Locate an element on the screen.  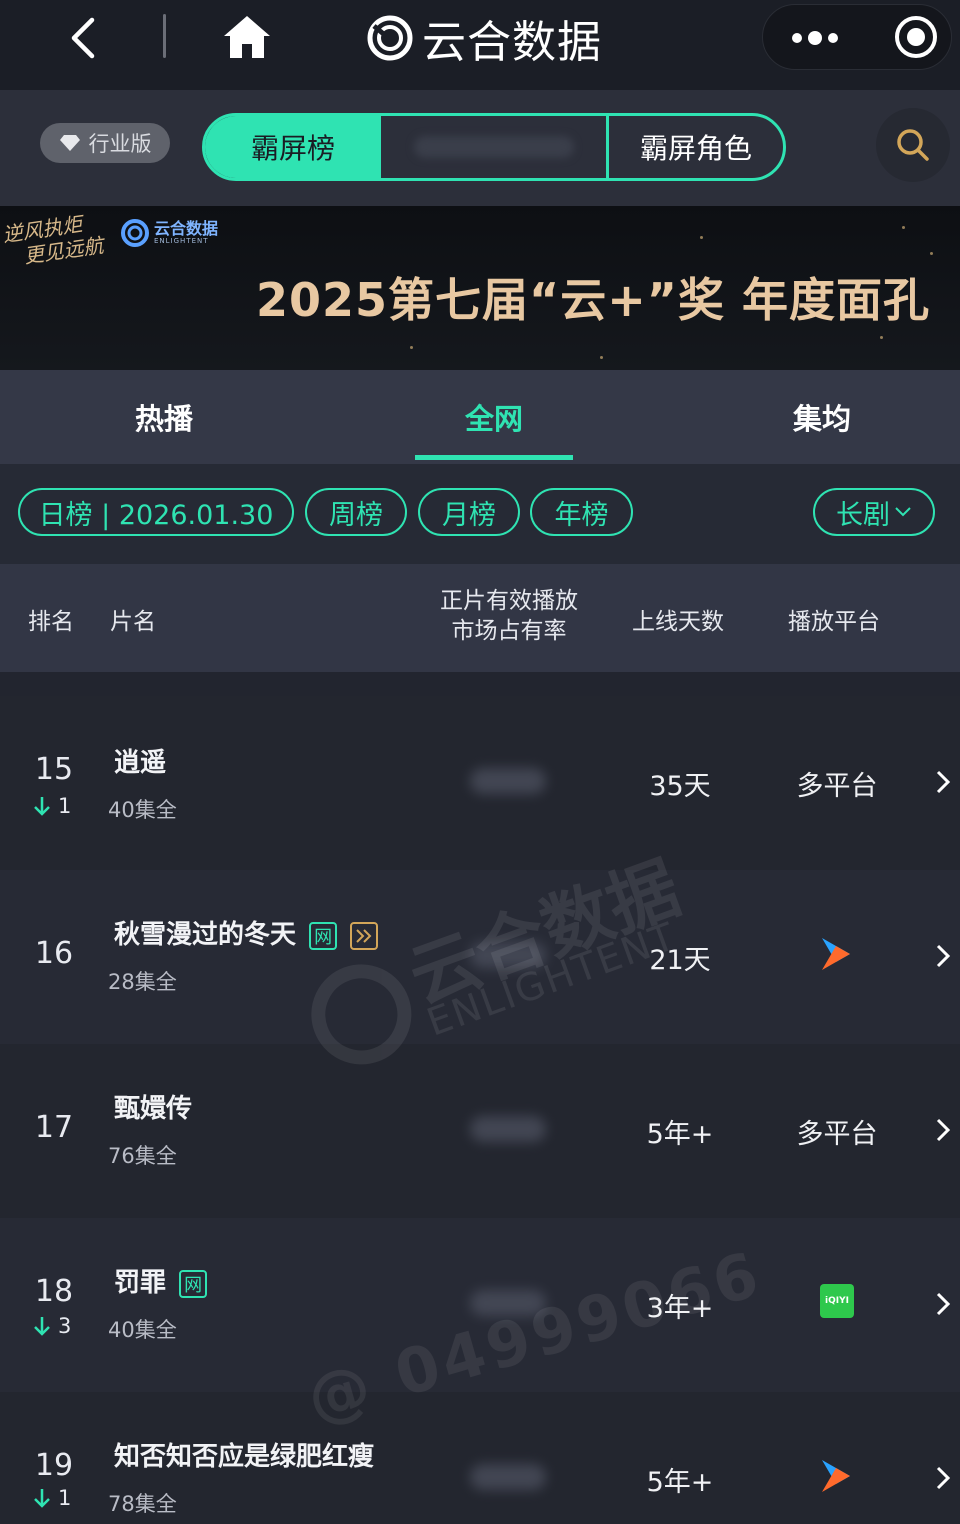
show-title: 甄嬛传 is located at coordinates (153, 1109).